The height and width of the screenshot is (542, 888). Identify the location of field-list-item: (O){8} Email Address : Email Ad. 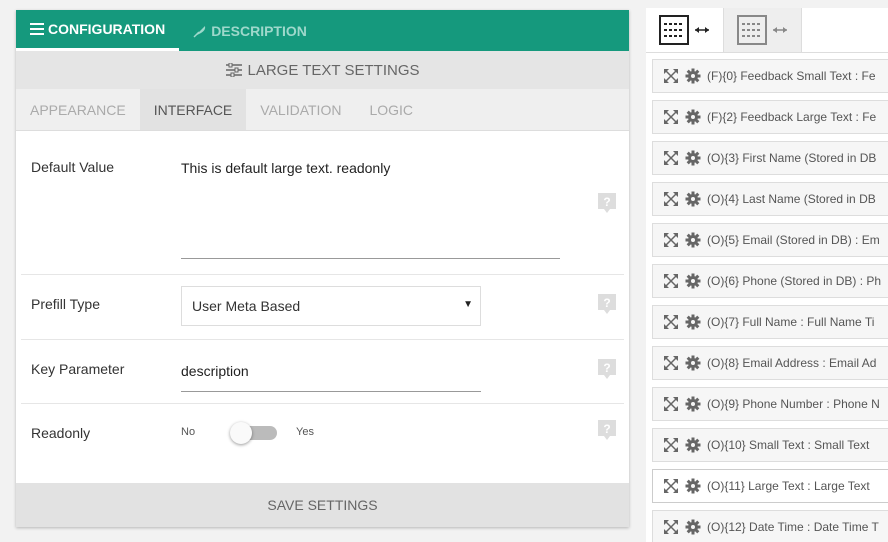
(770, 363).